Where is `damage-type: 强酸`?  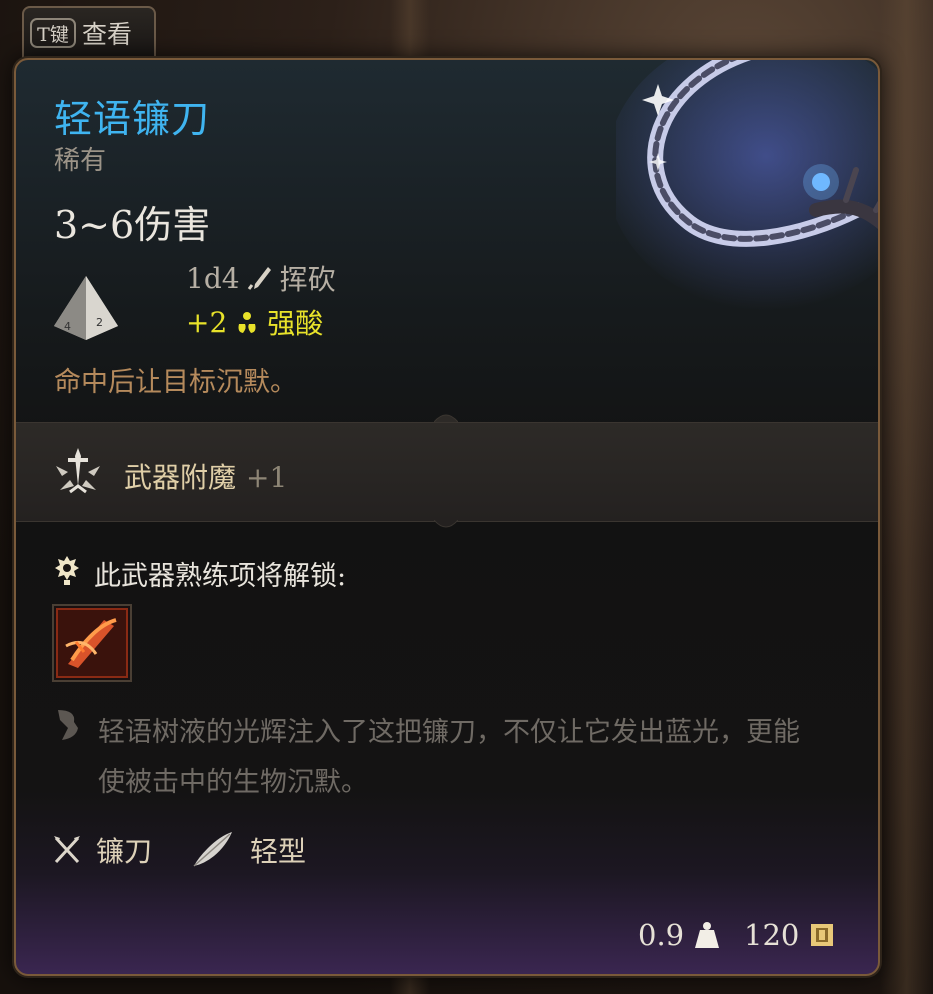 damage-type: 强酸 is located at coordinates (295, 323).